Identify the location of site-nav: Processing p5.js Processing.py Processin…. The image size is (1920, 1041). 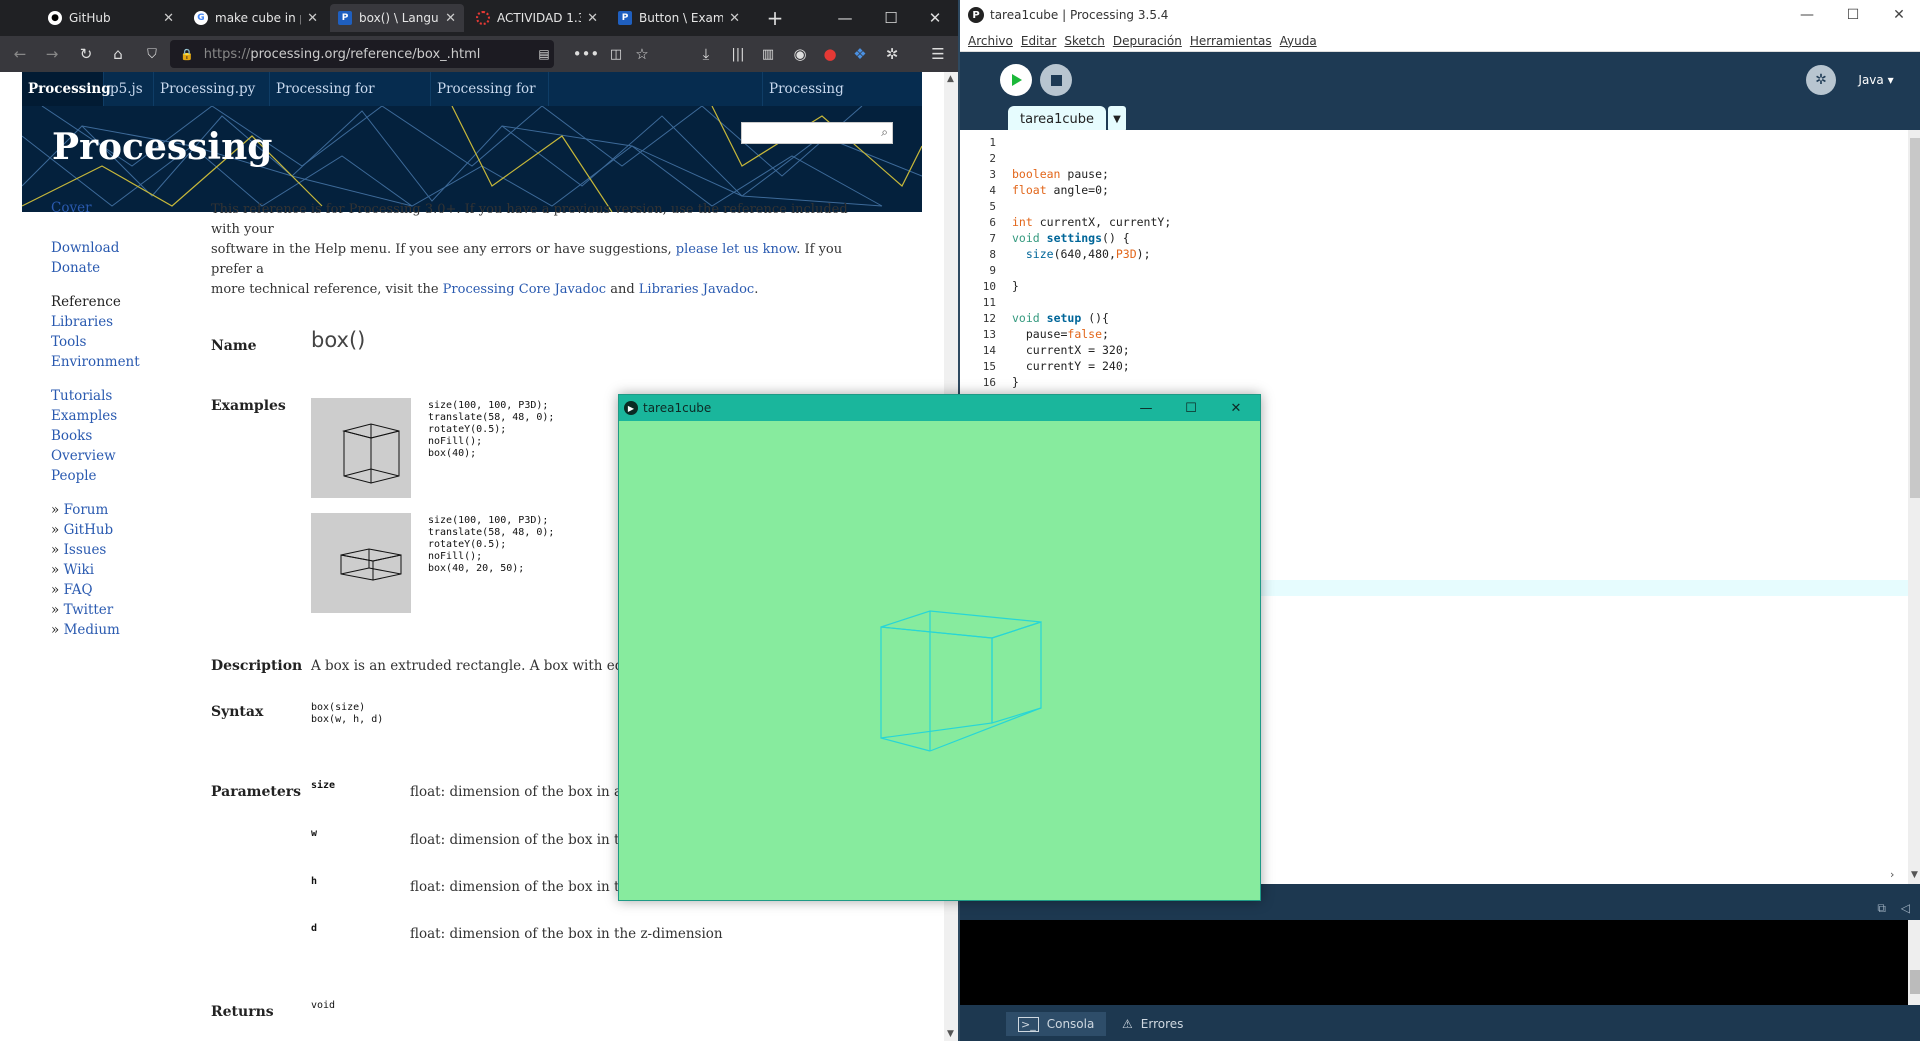
(472, 101).